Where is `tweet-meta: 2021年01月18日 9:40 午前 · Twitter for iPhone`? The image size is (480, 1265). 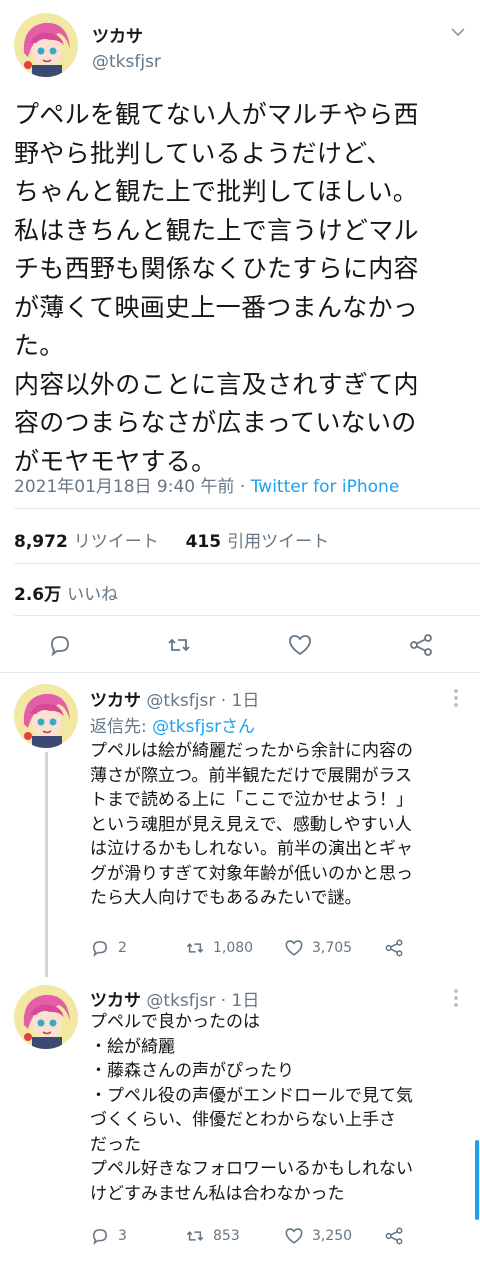
tweet-meta: 2021年01月18日 9:40 午前 · Twitter for iPhone is located at coordinates (206, 484).